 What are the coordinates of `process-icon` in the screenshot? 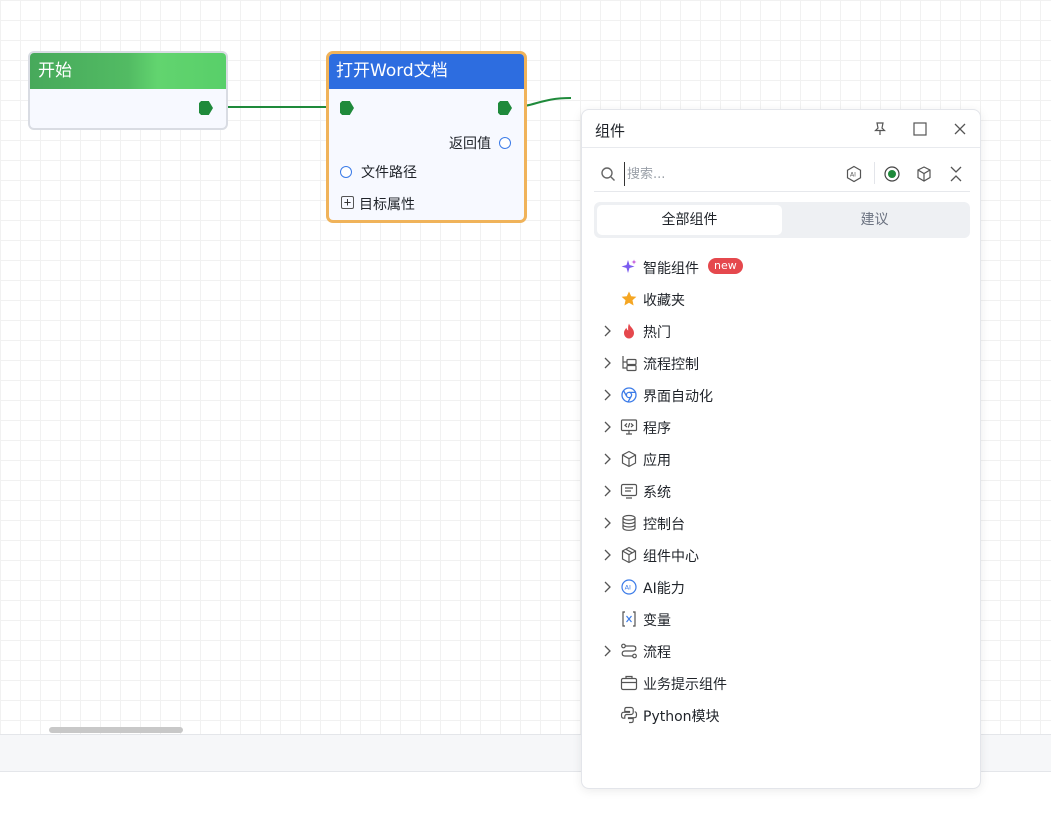 It's located at (629, 651).